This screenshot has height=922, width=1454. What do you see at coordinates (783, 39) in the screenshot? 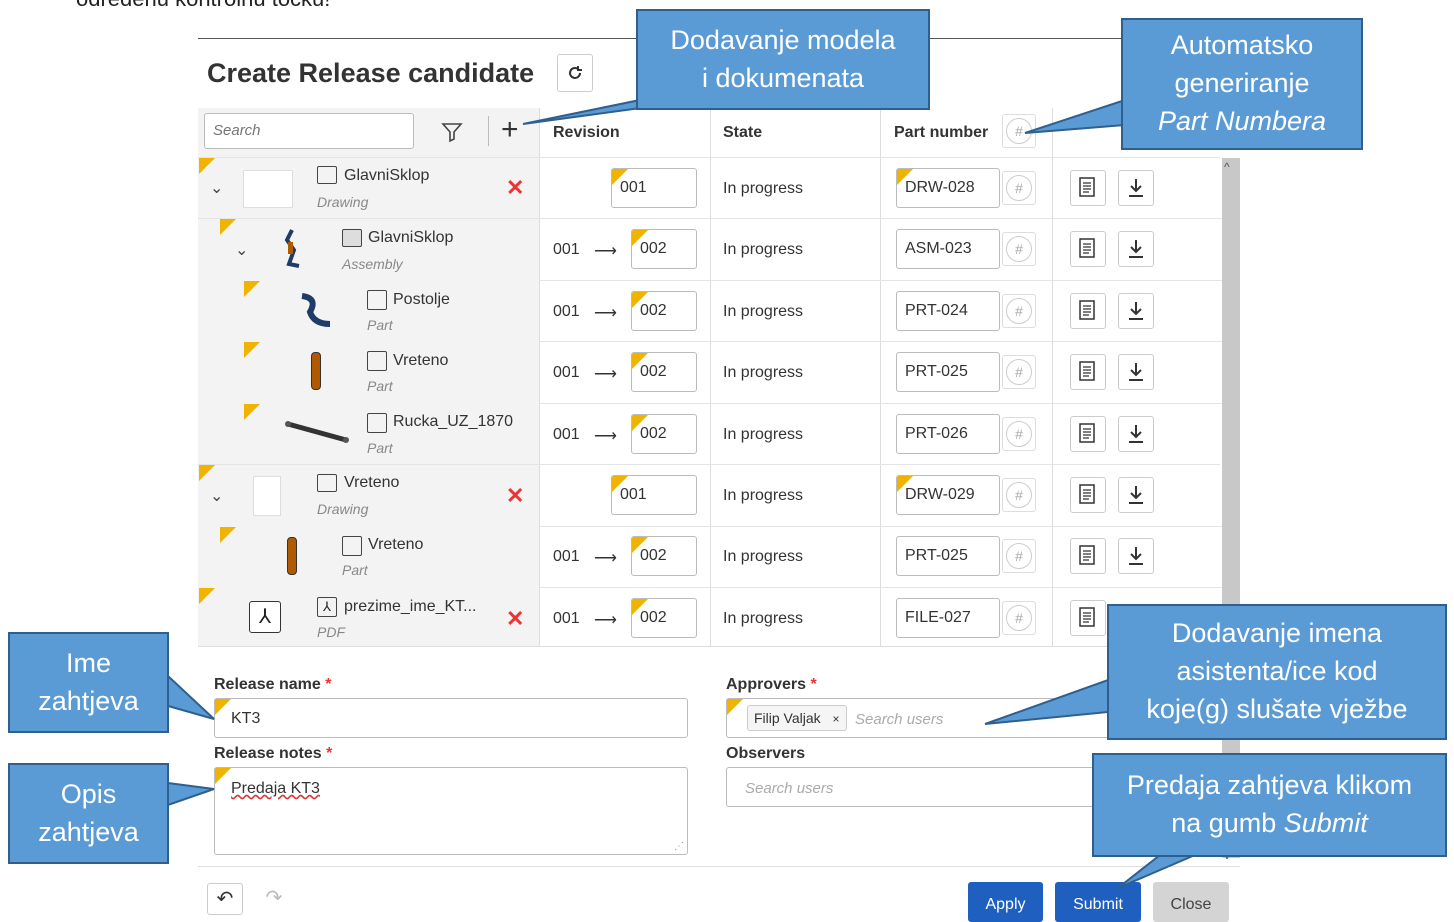
I see `callout-line: Dodavanje modela` at bounding box center [783, 39].